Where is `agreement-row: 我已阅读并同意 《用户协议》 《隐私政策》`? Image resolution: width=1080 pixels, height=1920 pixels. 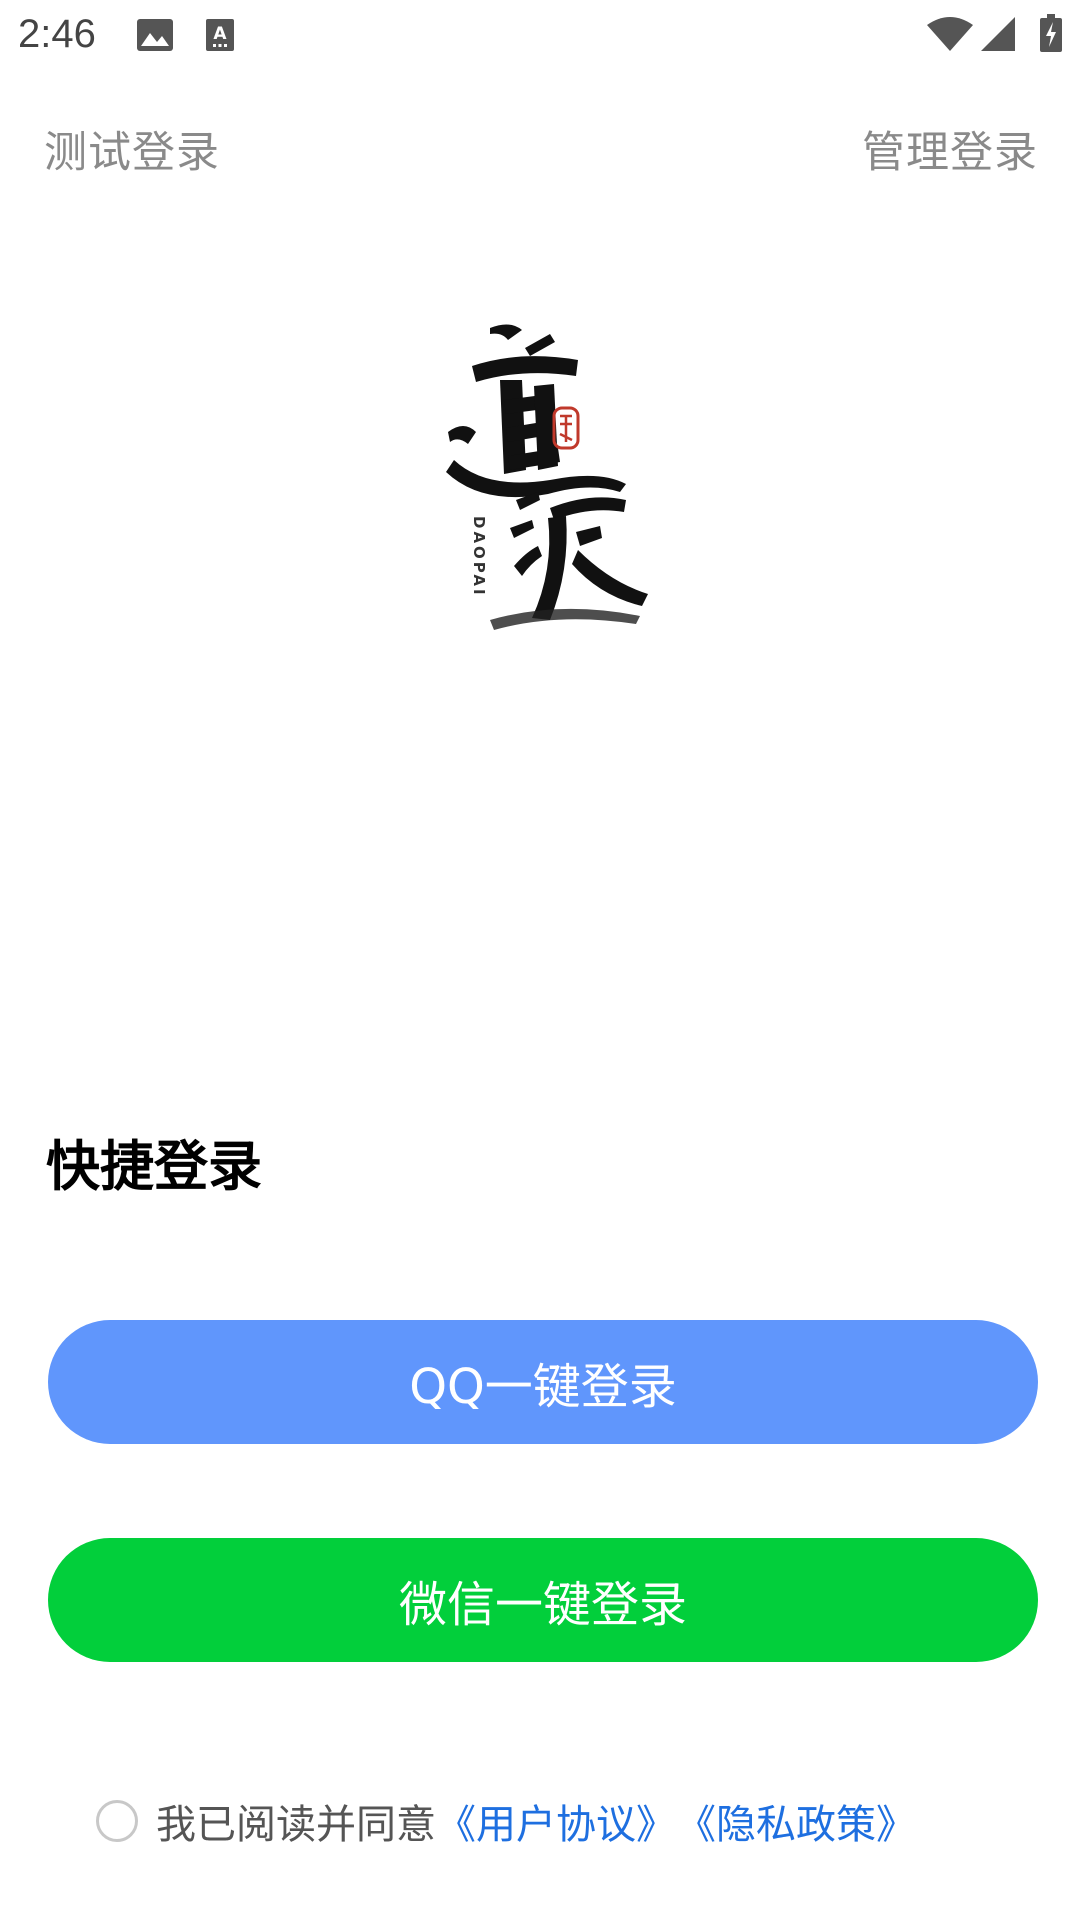
agreement-row: 我已阅读并同意 《用户协议》 《隐私政策》 is located at coordinates (506, 1822).